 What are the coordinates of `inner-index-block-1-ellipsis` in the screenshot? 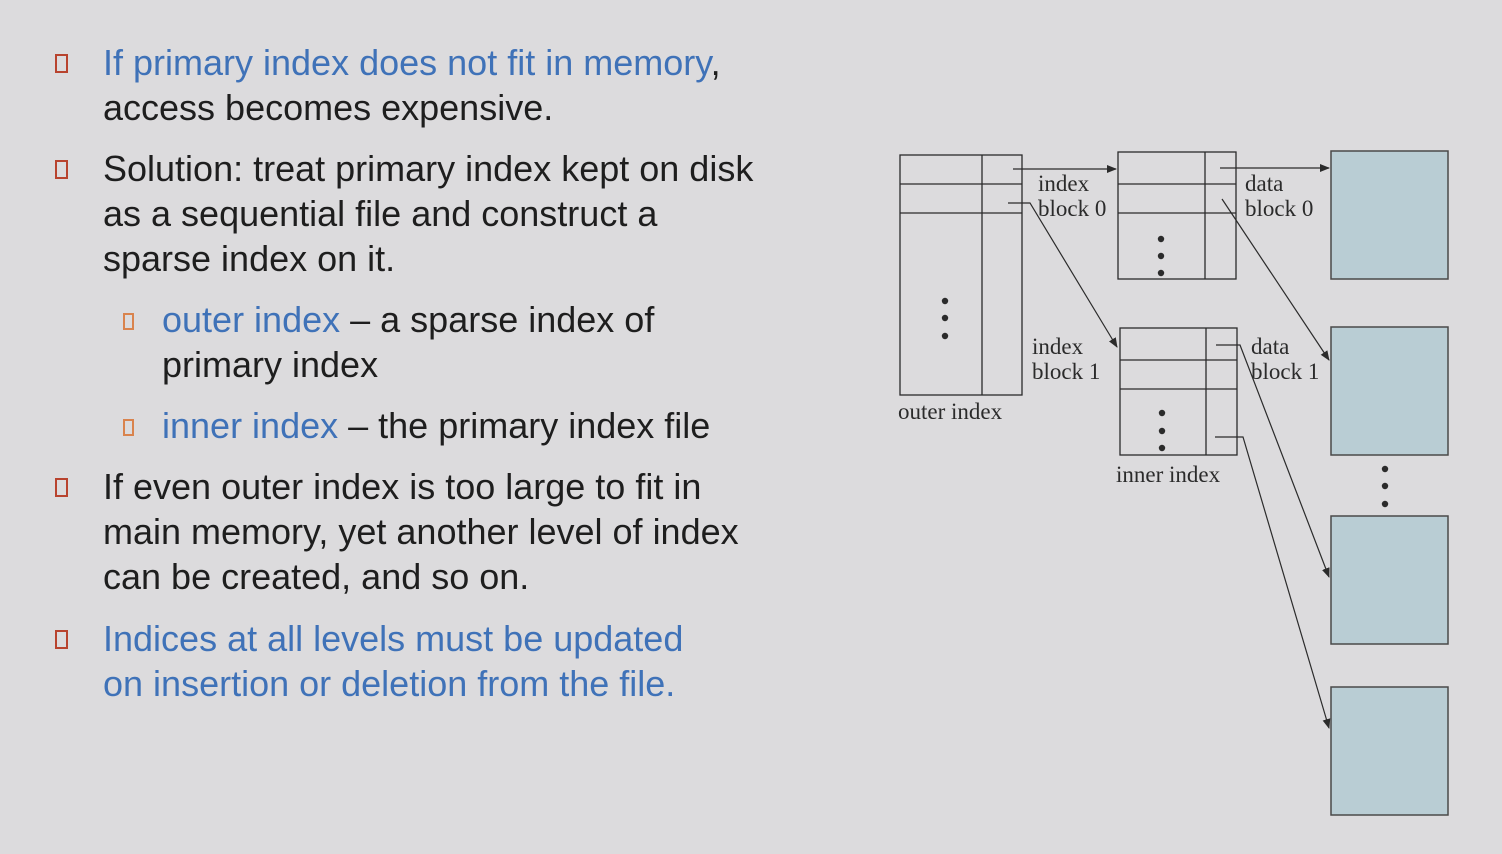 It's located at (1162, 430).